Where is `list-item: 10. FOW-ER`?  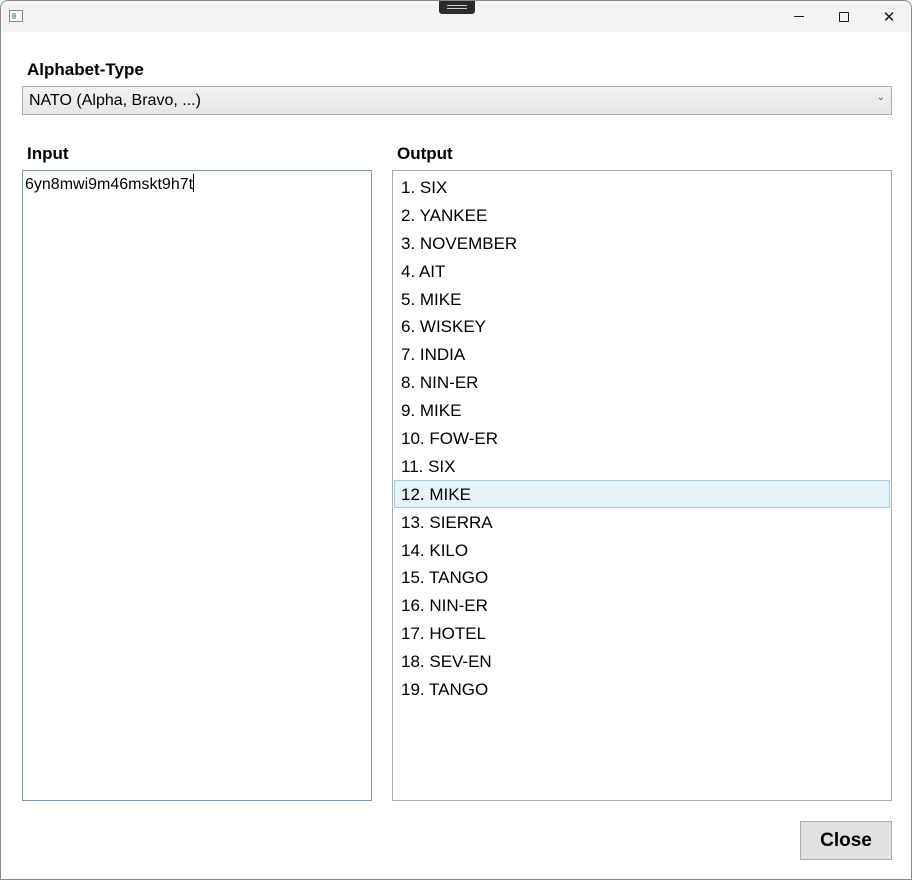 list-item: 10. FOW-ER is located at coordinates (642, 438).